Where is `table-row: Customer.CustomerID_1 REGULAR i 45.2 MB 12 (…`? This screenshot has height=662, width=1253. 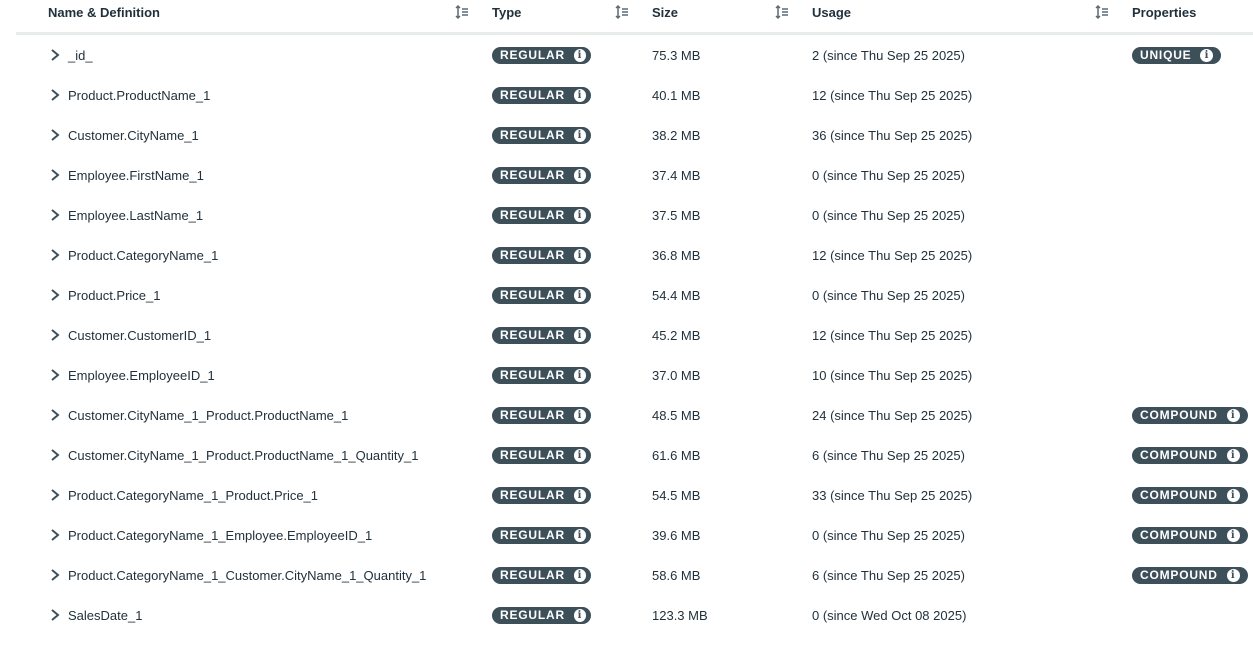
table-row: Customer.CustomerID_1 REGULAR i 45.2 MB 12 (… is located at coordinates (626, 335).